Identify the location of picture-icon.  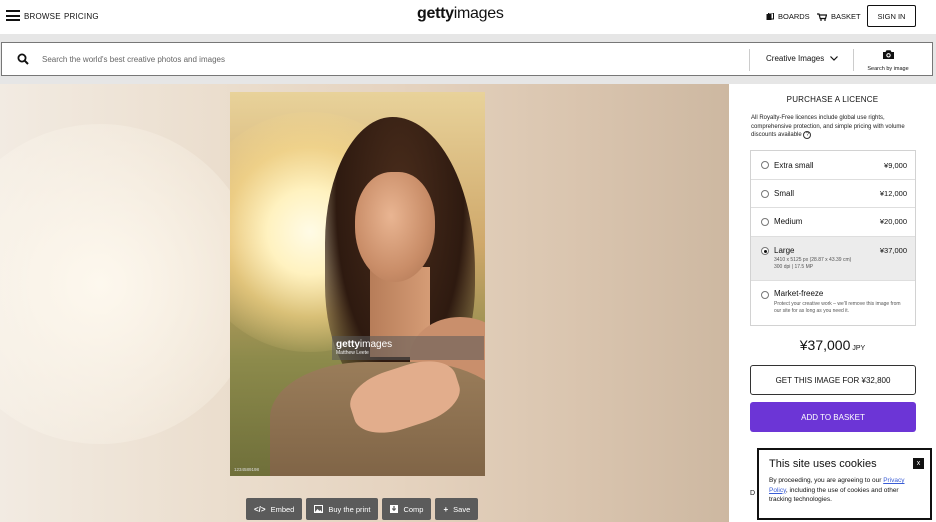
(319, 509).